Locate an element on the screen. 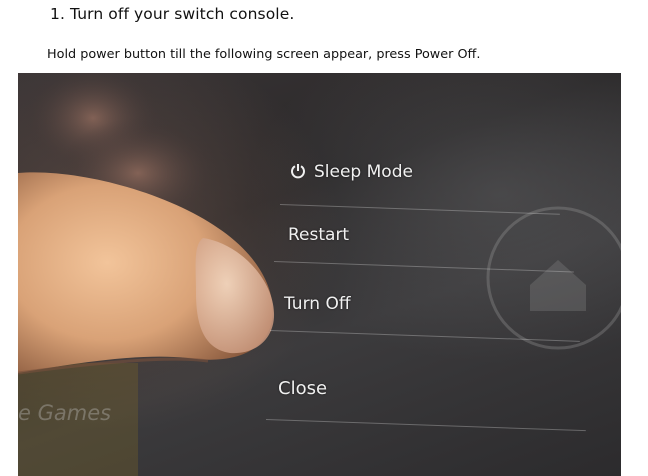 Image resolution: width=648 pixels, height=476 pixels. restart-option: Restart is located at coordinates (318, 235).